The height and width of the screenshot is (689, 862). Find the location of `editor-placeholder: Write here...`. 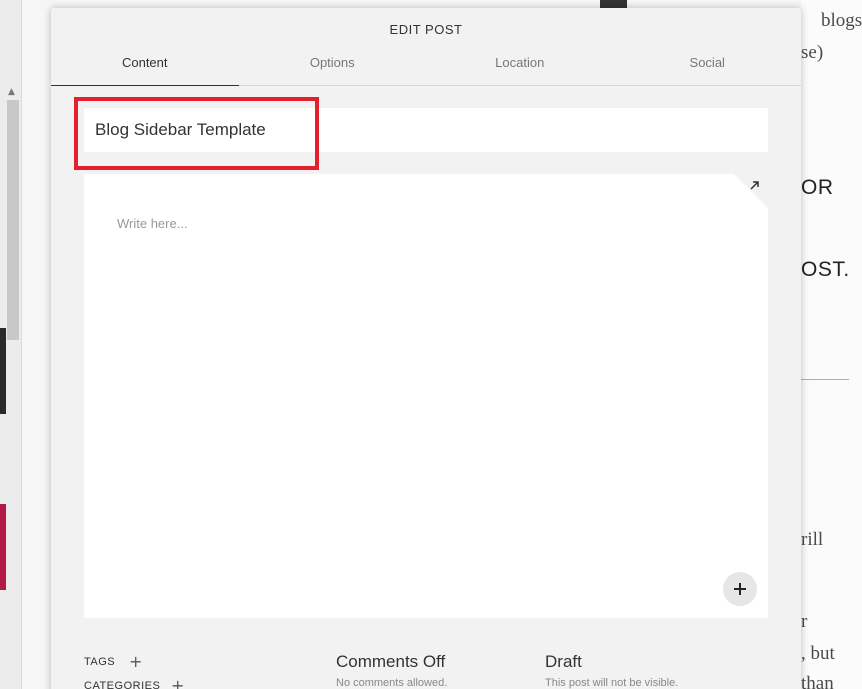

editor-placeholder: Write here... is located at coordinates (152, 223).